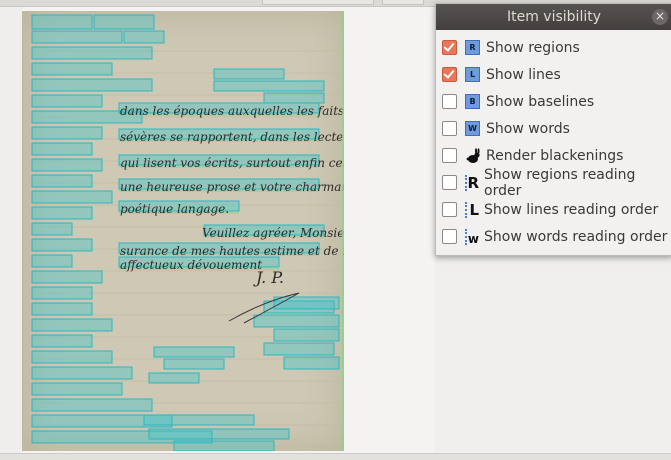 The image size is (671, 460). Describe the element at coordinates (268, 277) in the screenshot. I see `handwritten-line: J. P.` at that location.